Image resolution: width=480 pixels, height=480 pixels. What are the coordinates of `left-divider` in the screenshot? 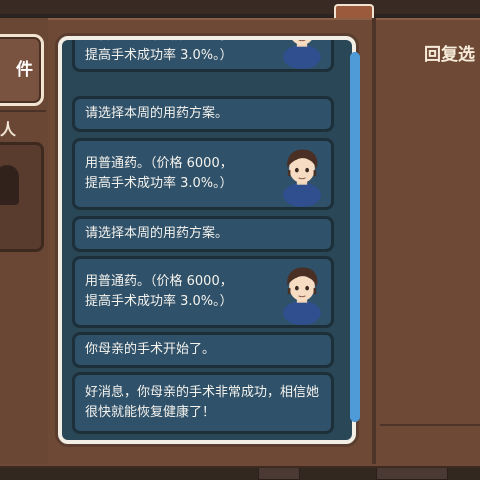 It's located at (23, 111).